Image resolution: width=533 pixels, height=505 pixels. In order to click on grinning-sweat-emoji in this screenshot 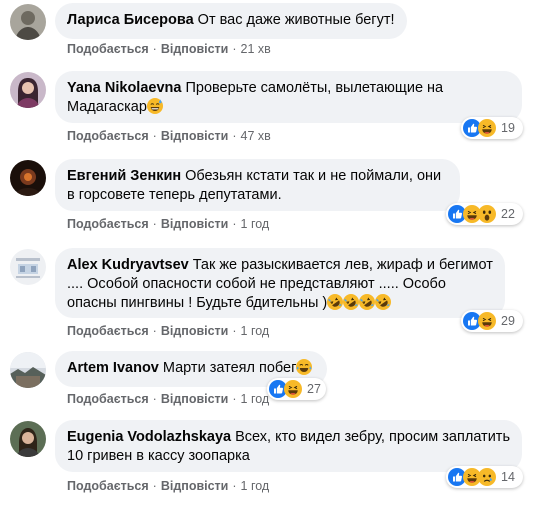, I will do `click(154, 106)`.